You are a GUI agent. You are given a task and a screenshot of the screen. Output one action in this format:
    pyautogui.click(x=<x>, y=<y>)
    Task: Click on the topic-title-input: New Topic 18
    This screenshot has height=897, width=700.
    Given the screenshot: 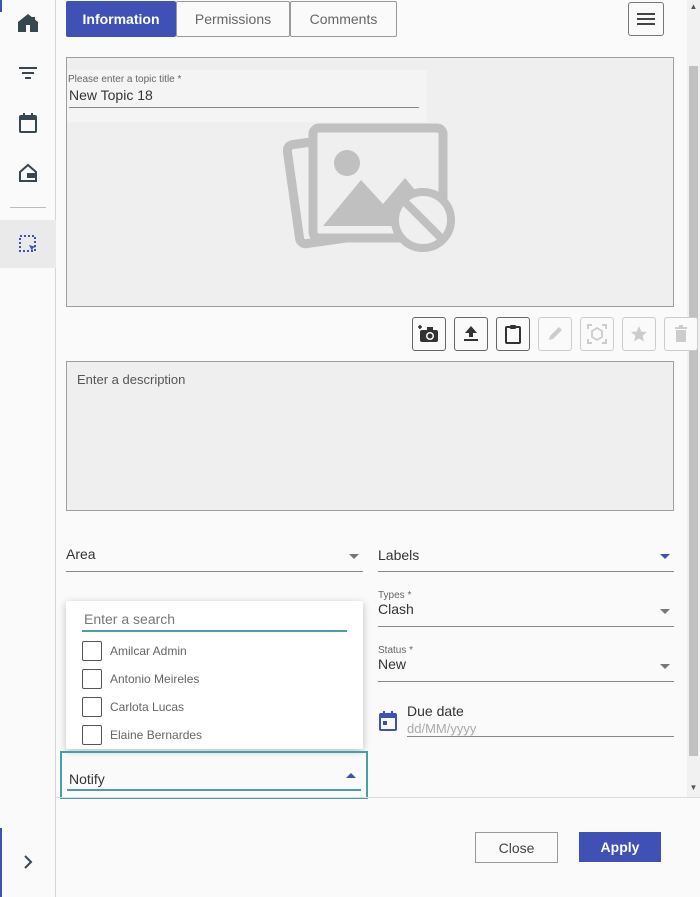 What is the action you would take?
    pyautogui.click(x=244, y=97)
    